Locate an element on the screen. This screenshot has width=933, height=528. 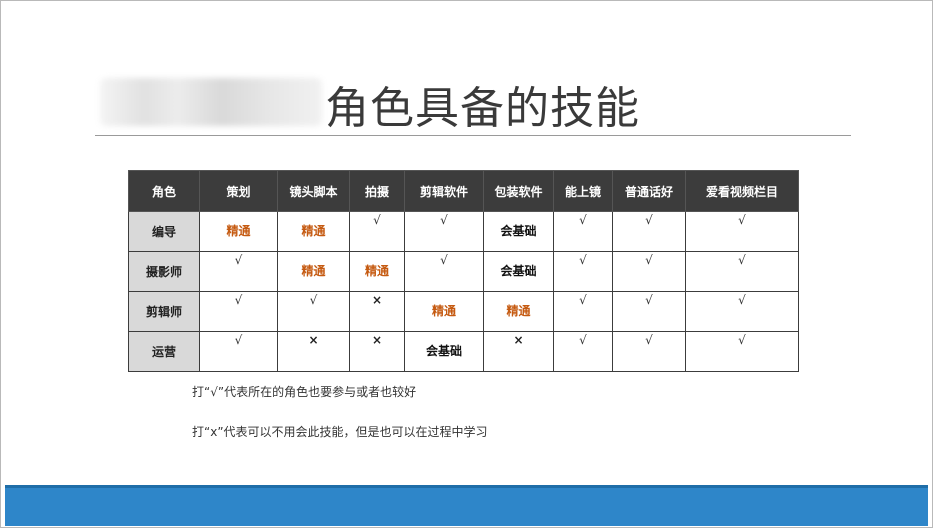
table-row: 摄影师 √ 精通 精通 √ 会基础 √ √ √ is located at coordinates (463, 271).